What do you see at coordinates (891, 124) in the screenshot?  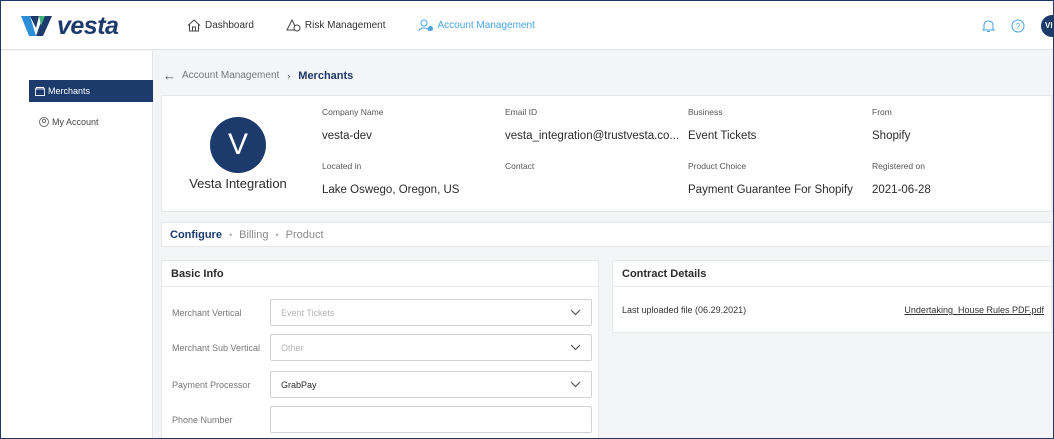 I see `field-from: From Shopify` at bounding box center [891, 124].